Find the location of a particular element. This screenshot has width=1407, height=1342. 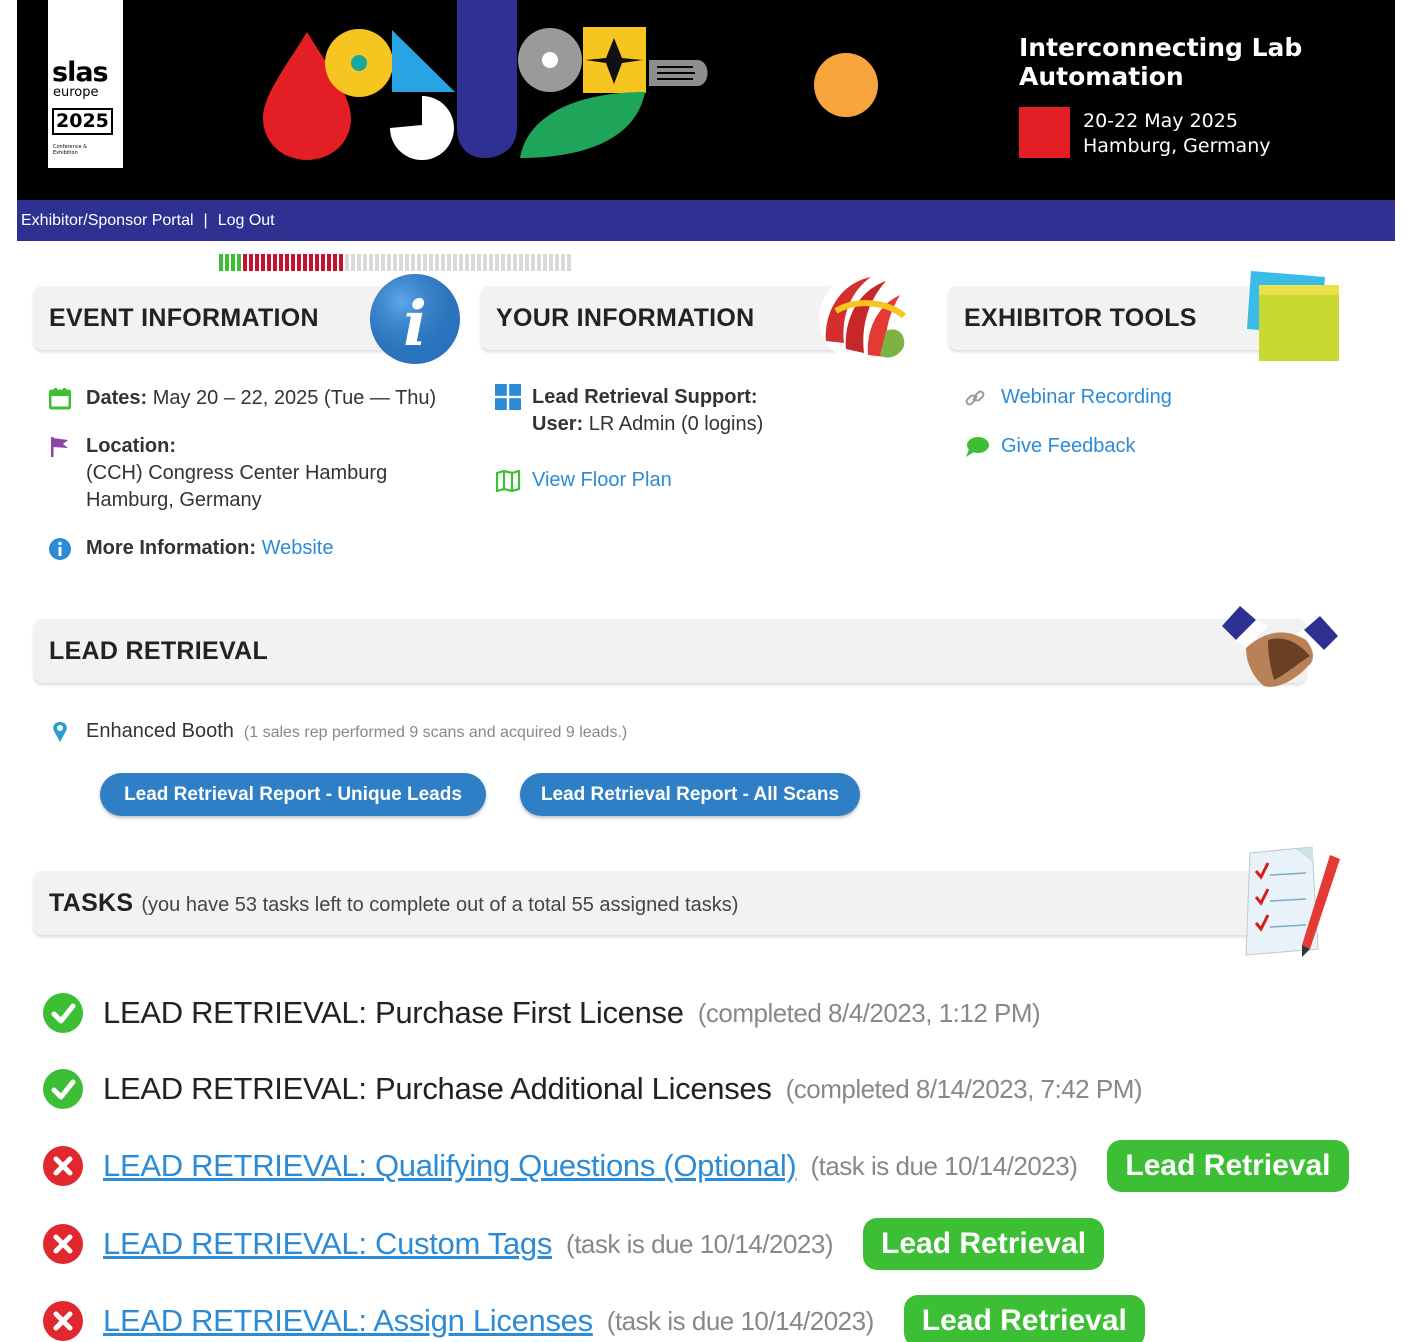

lead-support-label: Lead Retrieval Support: is located at coordinates (645, 397).